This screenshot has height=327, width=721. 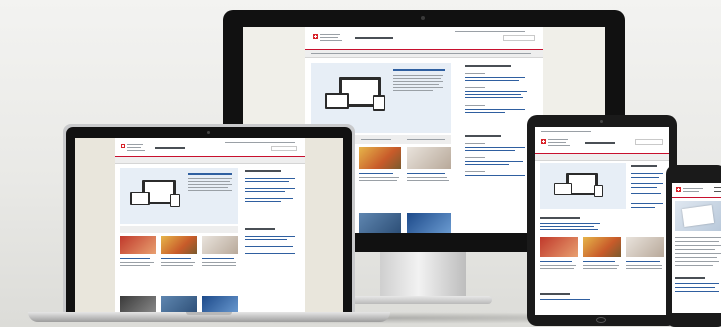 I want to click on tablet-screen, so click(x=602, y=221).